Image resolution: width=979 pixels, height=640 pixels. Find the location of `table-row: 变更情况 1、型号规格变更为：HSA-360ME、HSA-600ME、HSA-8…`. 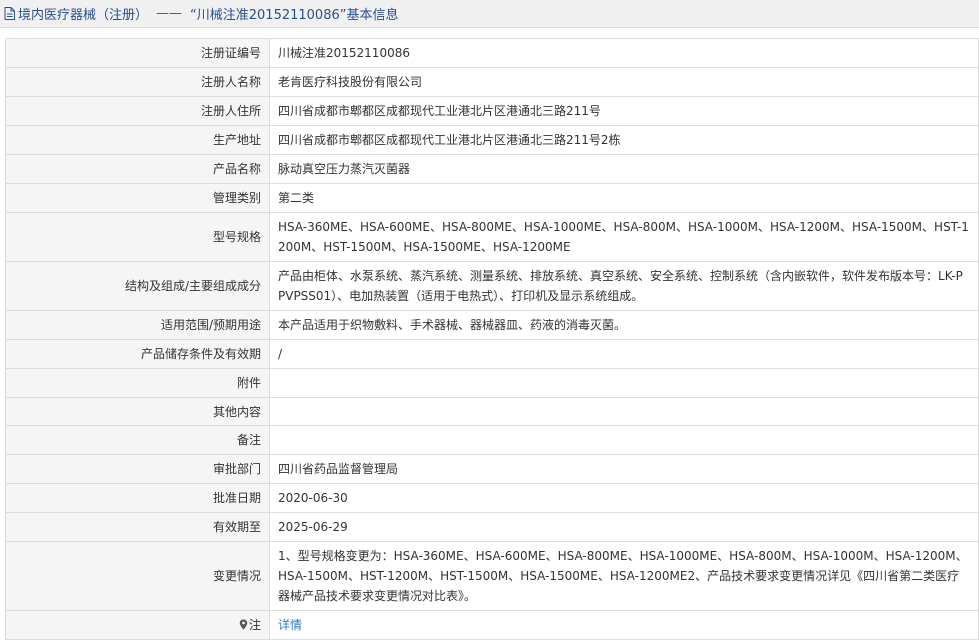

table-row: 变更情况 1、型号规格变更为：HSA-360ME、HSA-600ME、HSA-8… is located at coordinates (492, 576).